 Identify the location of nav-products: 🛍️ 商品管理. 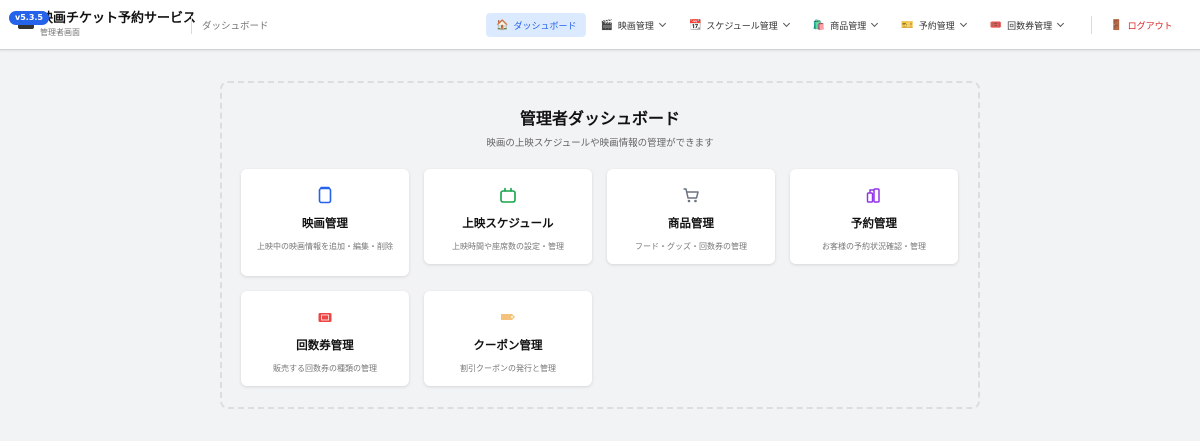
(845, 25).